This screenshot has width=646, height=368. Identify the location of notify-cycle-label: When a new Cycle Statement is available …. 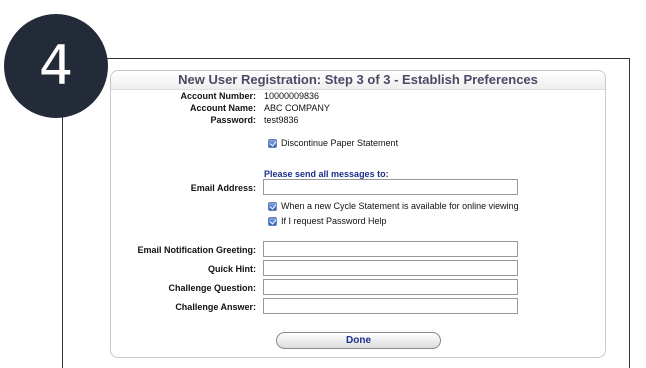
(400, 206).